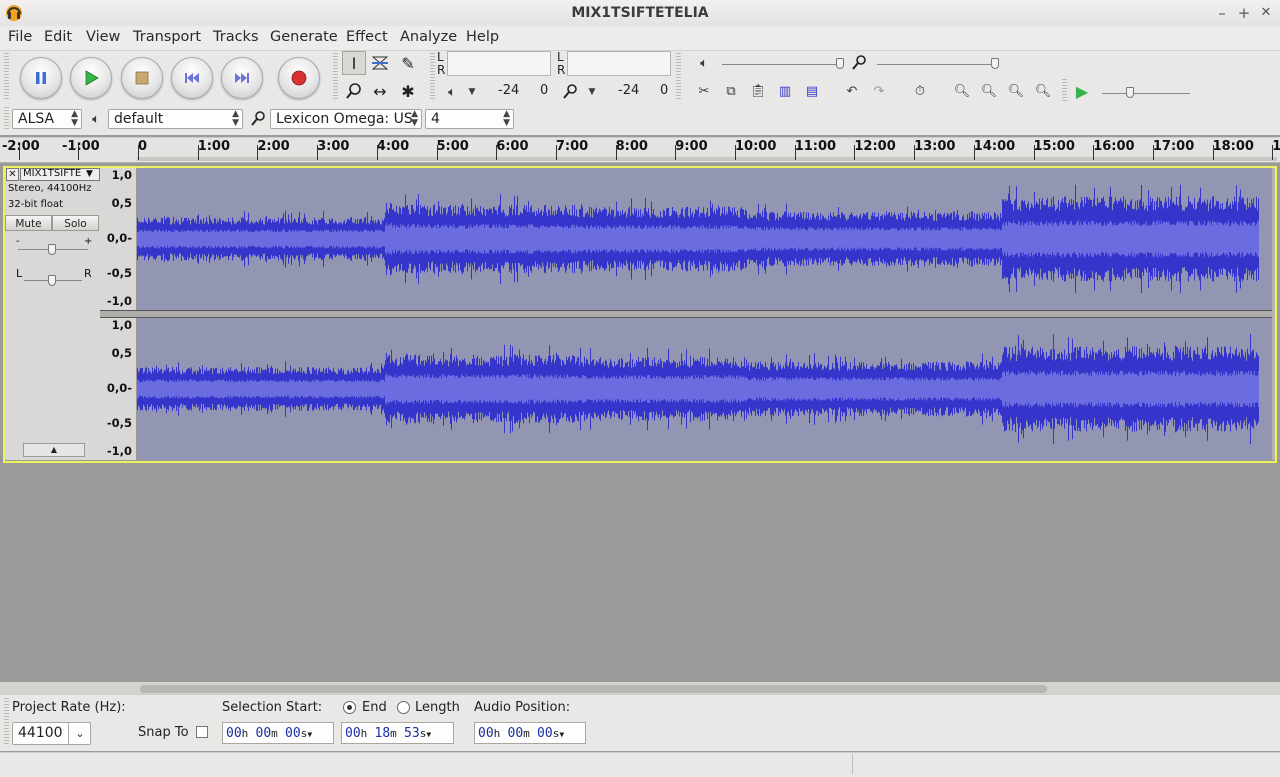  Describe the element at coordinates (1146, 93) in the screenshot. I see `playback-speed-slider` at that location.